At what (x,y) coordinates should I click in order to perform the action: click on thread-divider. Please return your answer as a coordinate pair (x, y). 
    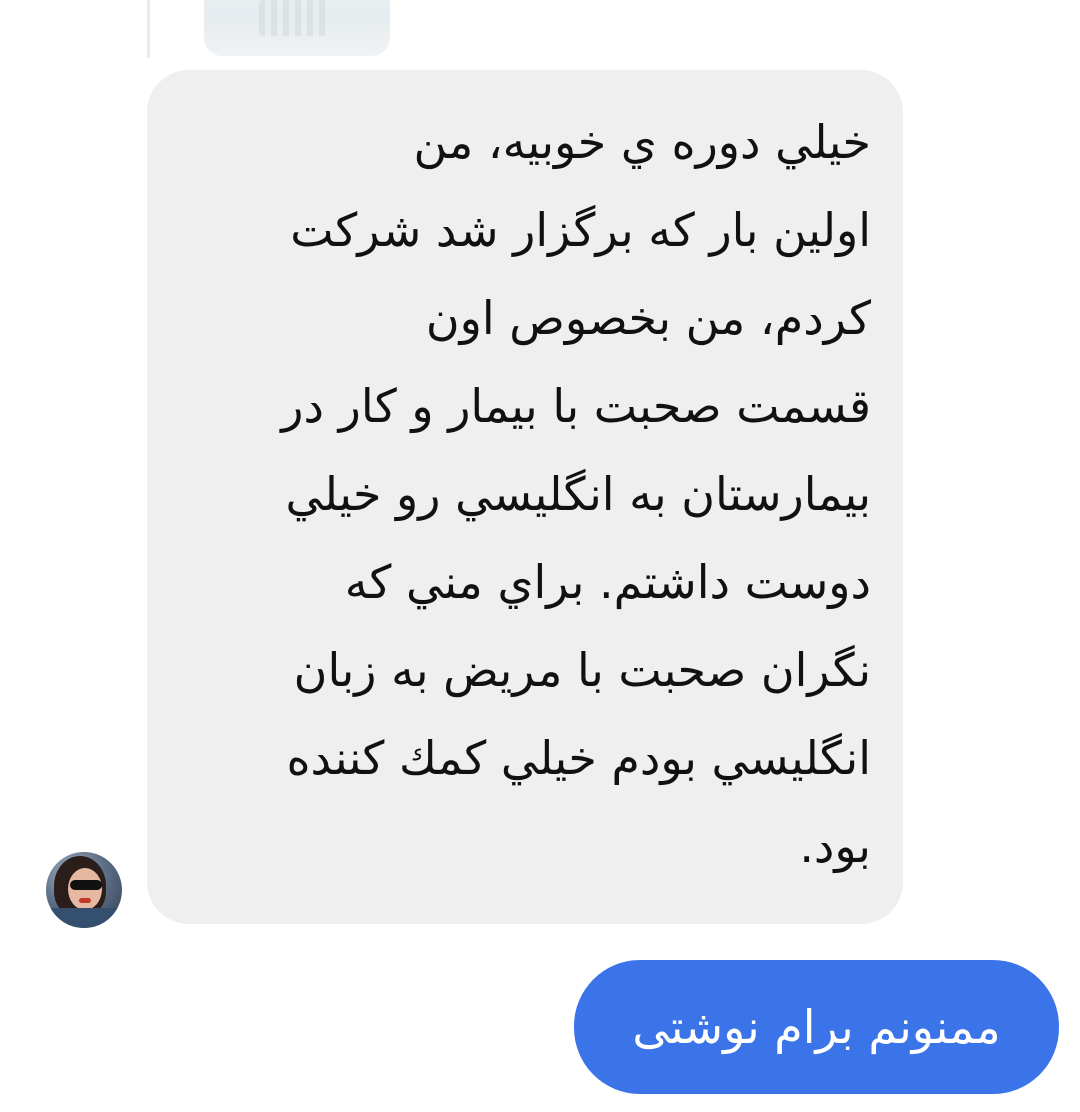
    Looking at the image, I should click on (148, 29).